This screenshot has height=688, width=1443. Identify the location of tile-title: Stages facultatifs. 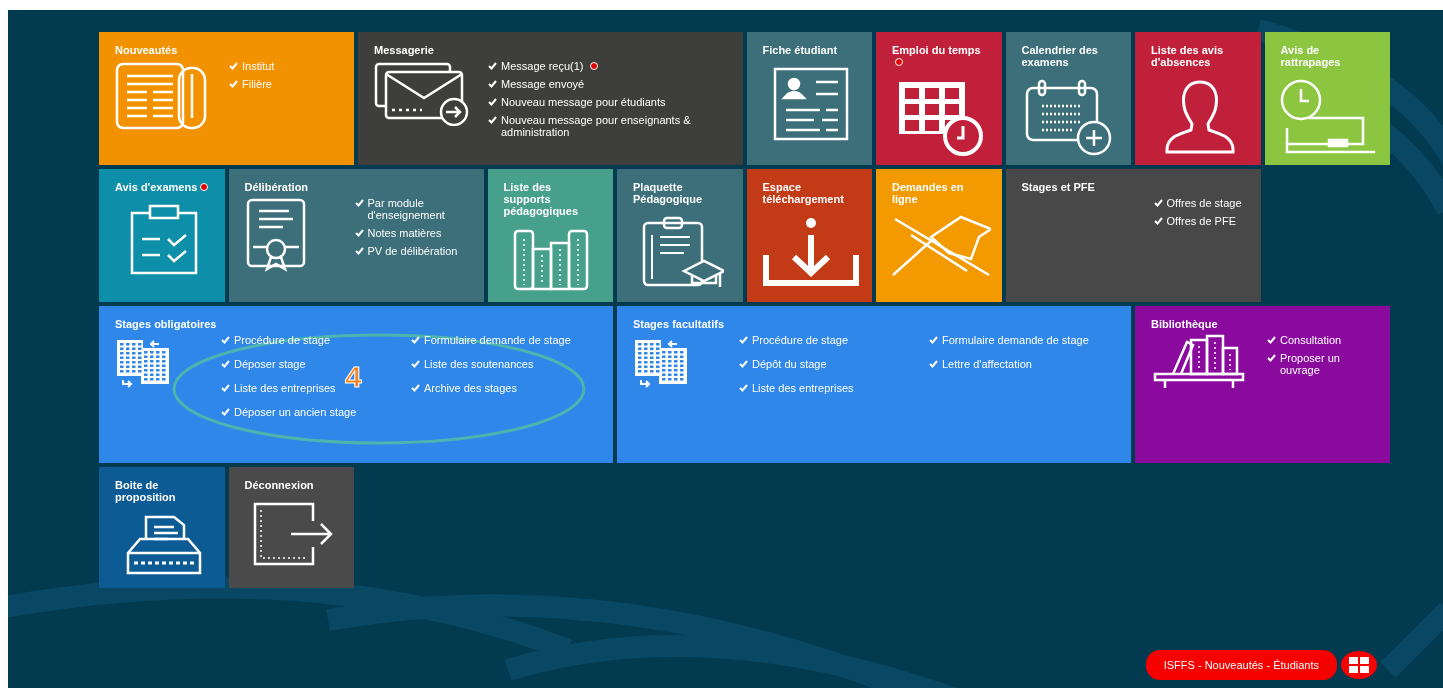
(679, 324).